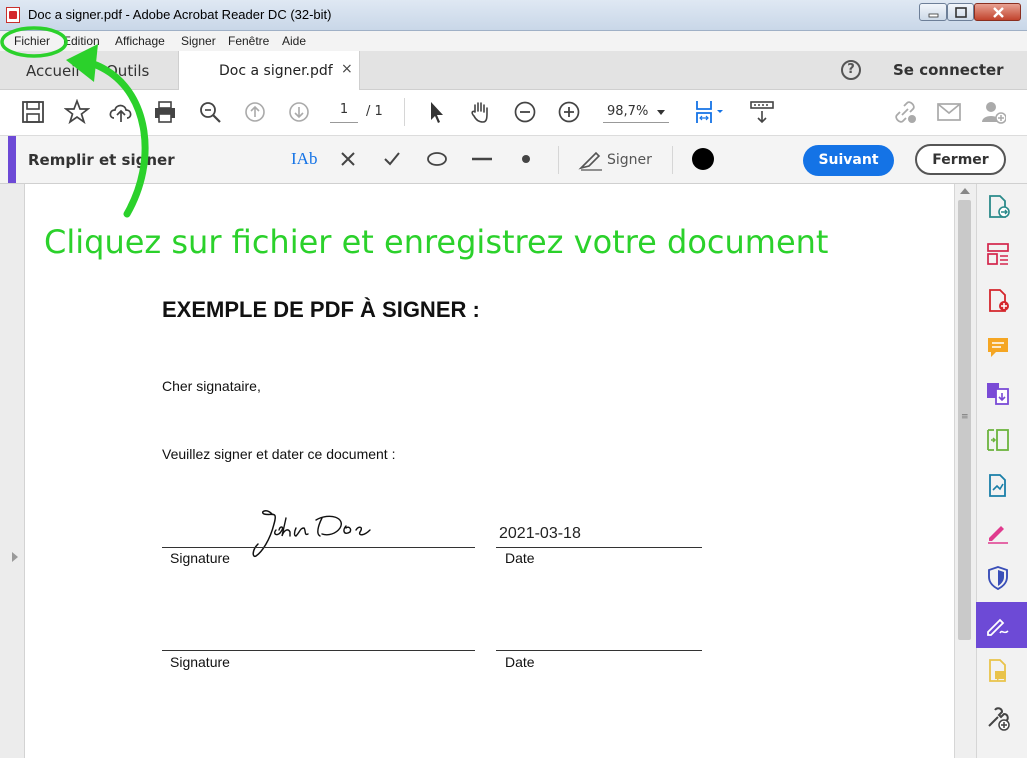 This screenshot has width=1027, height=758. Describe the element at coordinates (629, 160) in the screenshot. I see `sign-label: Signer` at that location.